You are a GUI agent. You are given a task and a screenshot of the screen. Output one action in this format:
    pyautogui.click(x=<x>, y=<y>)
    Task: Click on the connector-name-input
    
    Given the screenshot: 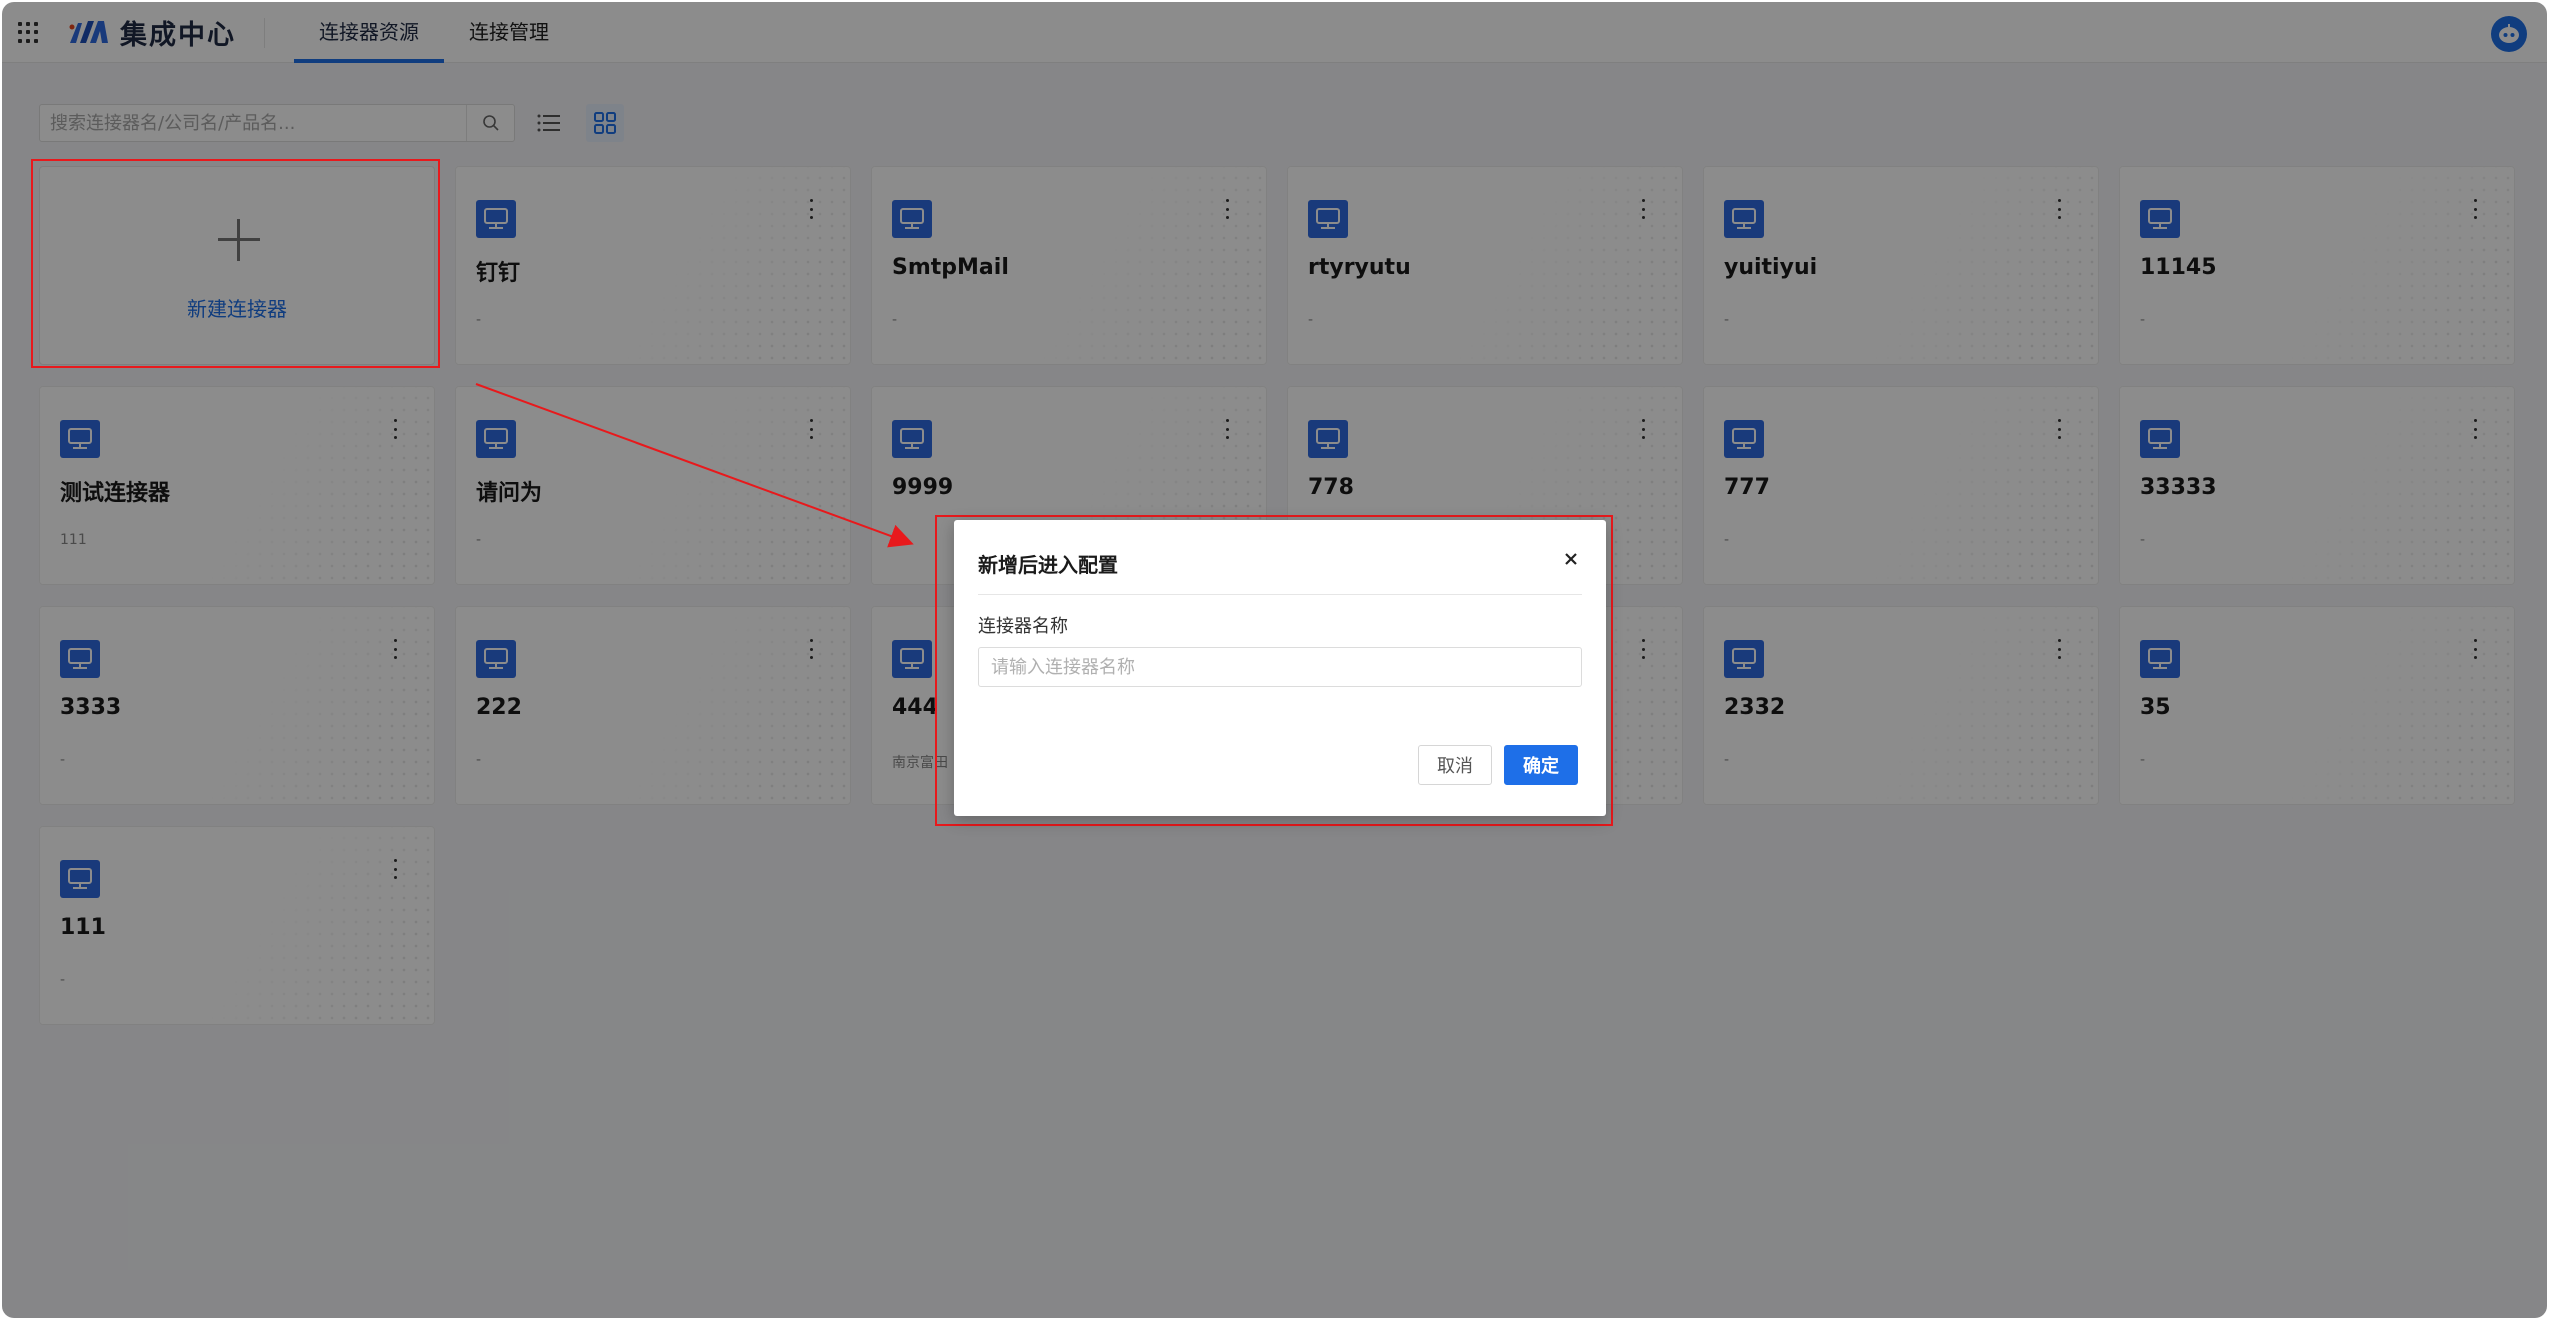 What is the action you would take?
    pyautogui.click(x=1280, y=667)
    